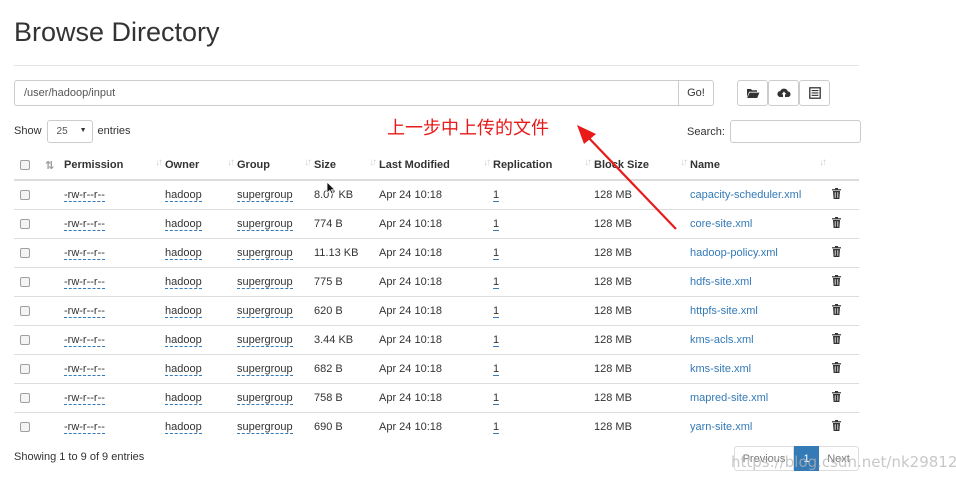  What do you see at coordinates (843, 462) in the screenshot?
I see `watermark: https://blog.csdn.net/nk298120` at bounding box center [843, 462].